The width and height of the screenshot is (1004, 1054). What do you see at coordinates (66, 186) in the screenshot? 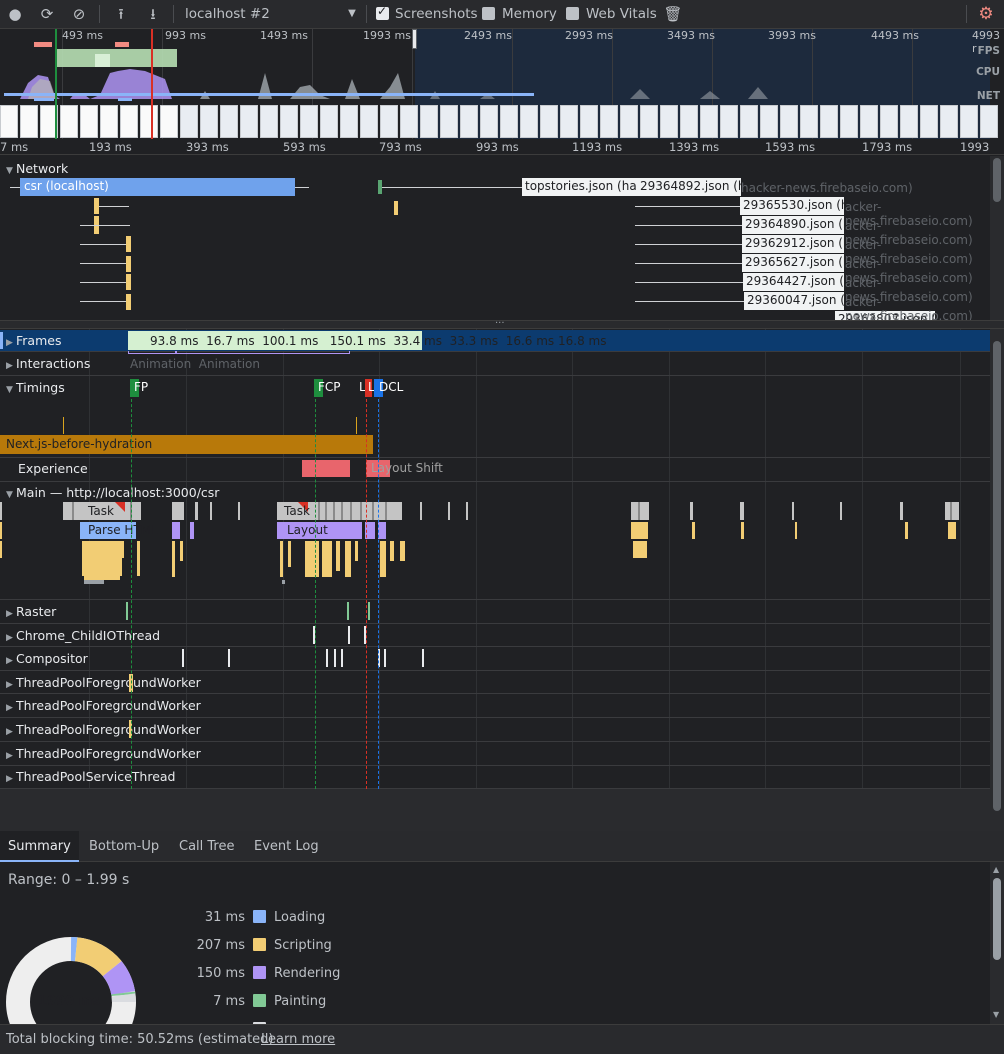
I see `request-label: csr (localhost)` at bounding box center [66, 186].